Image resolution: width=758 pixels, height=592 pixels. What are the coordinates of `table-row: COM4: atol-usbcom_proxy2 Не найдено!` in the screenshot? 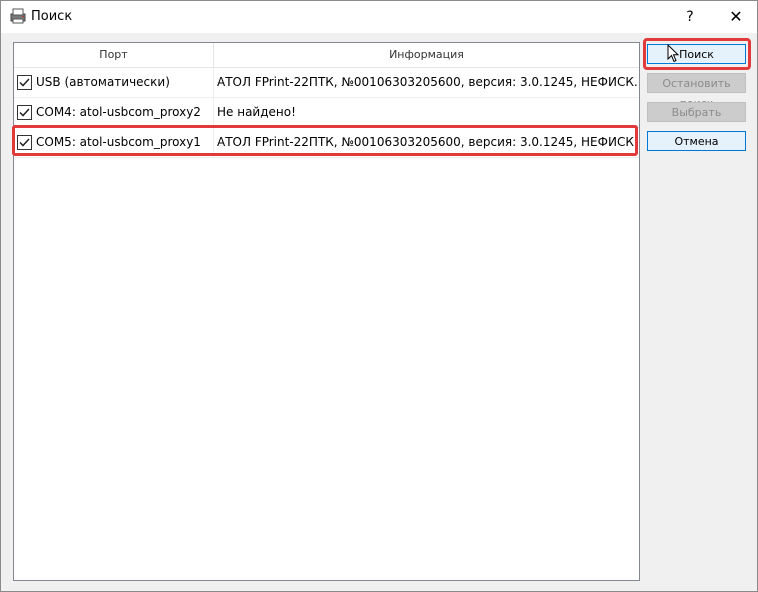 It's located at (326, 113).